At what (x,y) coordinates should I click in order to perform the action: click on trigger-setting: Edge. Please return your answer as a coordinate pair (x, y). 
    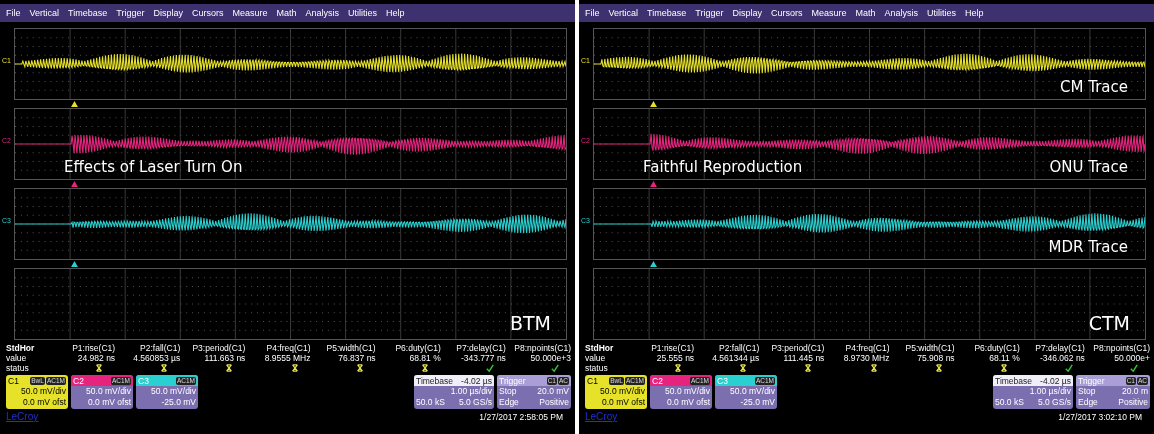
    Looking at the image, I should click on (1088, 402).